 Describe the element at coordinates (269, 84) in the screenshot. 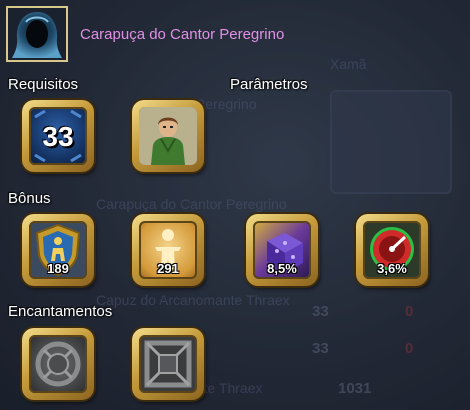

I see `section-parameters-label: Parâmetros` at that location.